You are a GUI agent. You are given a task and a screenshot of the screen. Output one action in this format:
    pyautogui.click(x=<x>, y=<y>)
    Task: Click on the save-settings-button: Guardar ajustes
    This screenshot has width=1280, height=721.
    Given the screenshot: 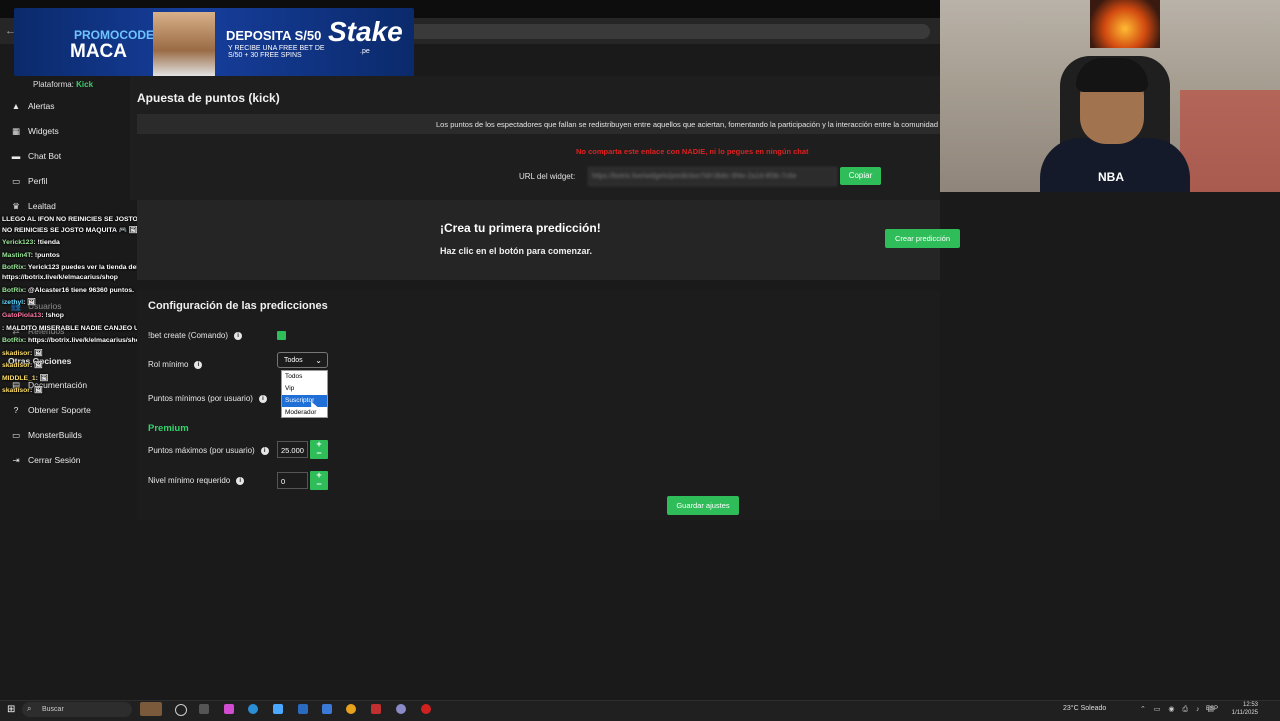 What is the action you would take?
    pyautogui.click(x=703, y=505)
    